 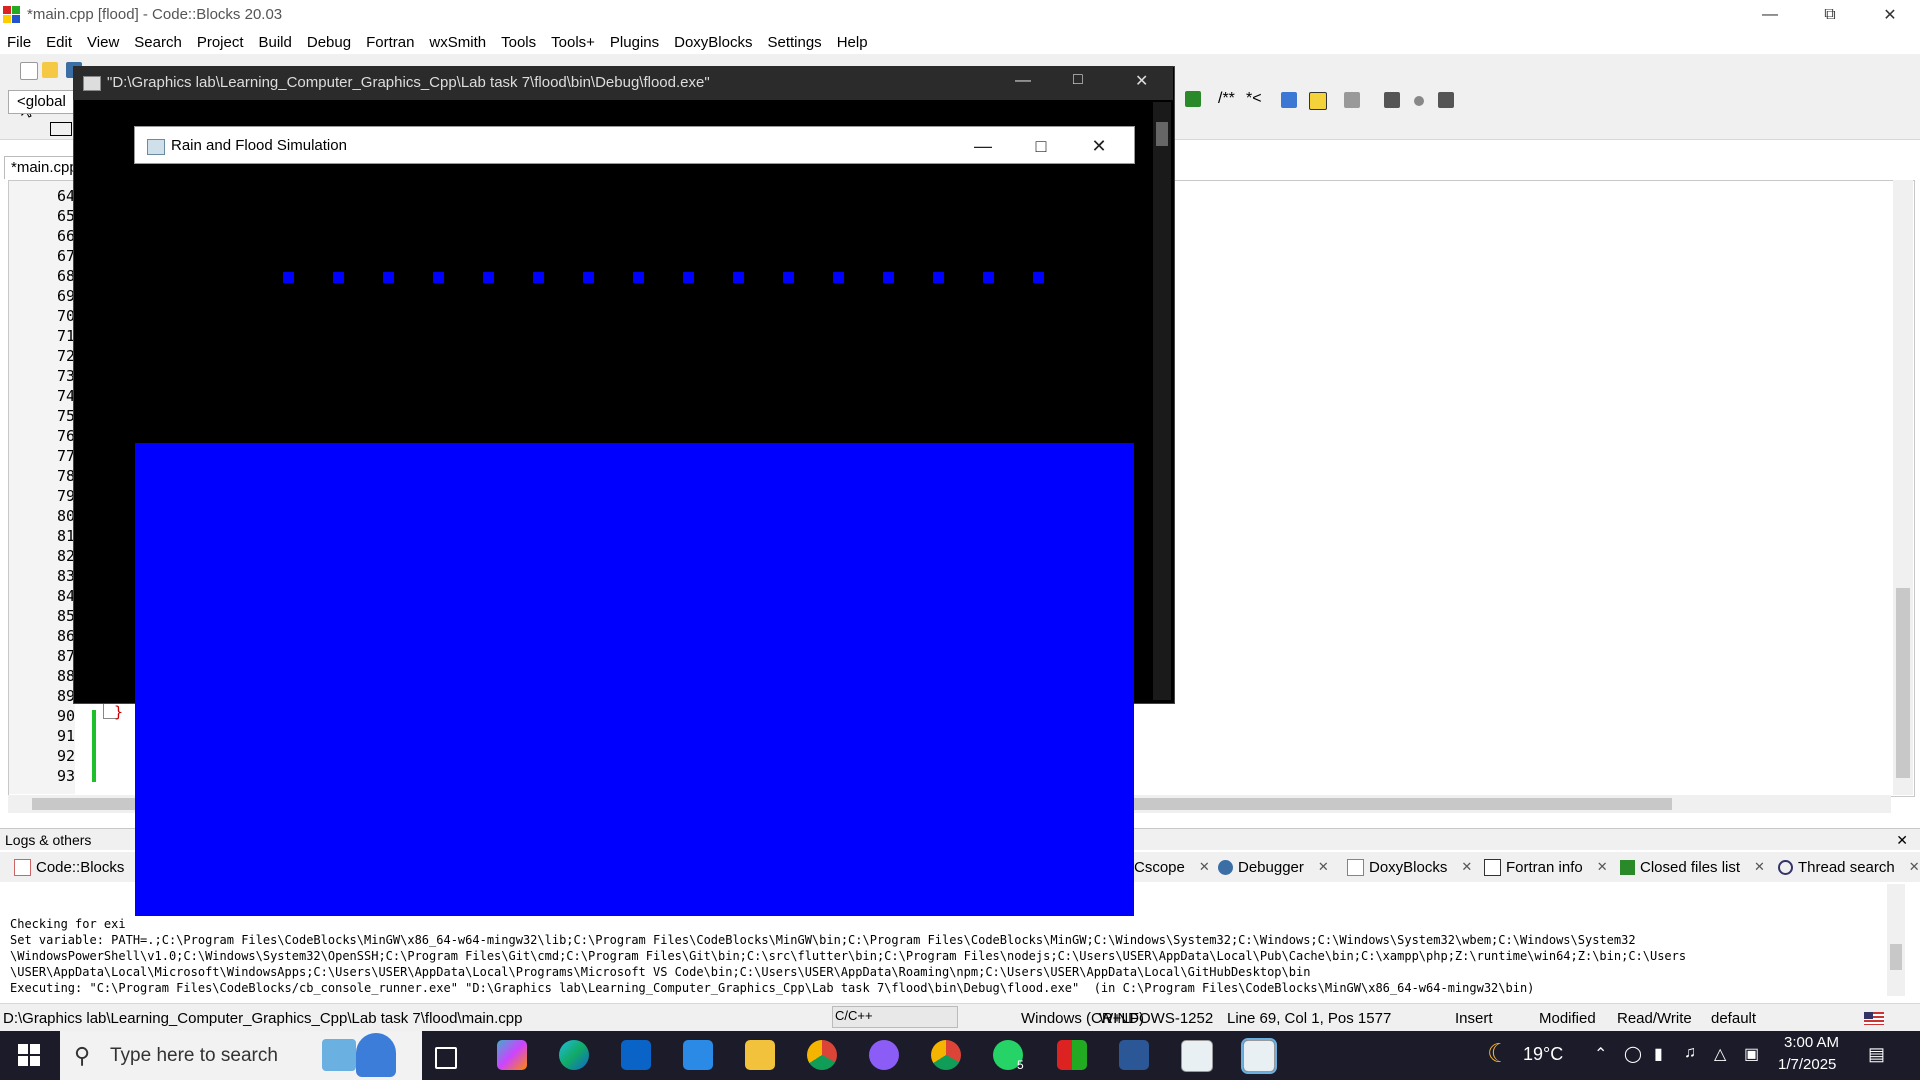 I want to click on logs-close-icon: ✕, so click(x=1902, y=840).